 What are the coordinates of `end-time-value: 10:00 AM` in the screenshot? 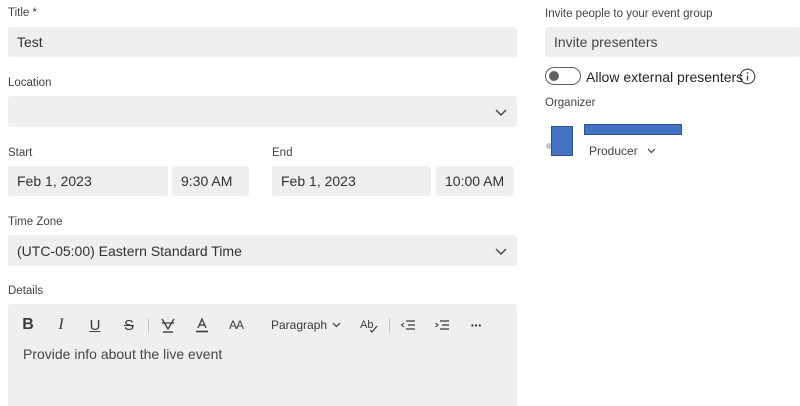 It's located at (475, 181).